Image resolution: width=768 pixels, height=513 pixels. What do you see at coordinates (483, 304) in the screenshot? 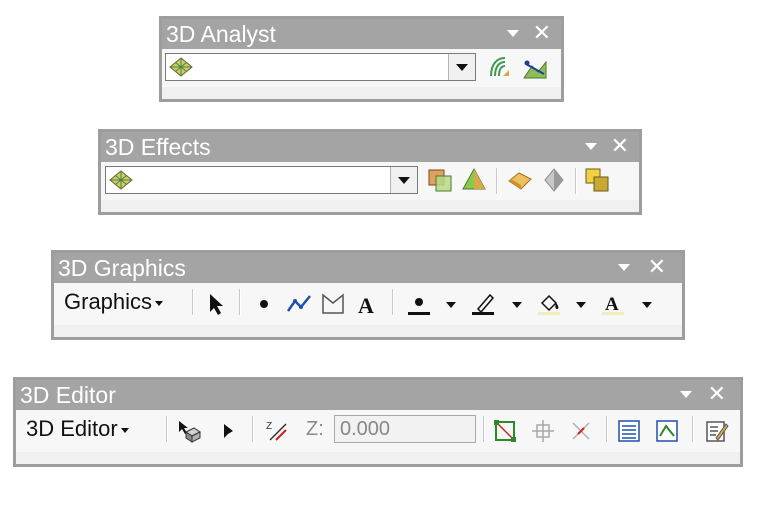
I see `line-color-icon` at bounding box center [483, 304].